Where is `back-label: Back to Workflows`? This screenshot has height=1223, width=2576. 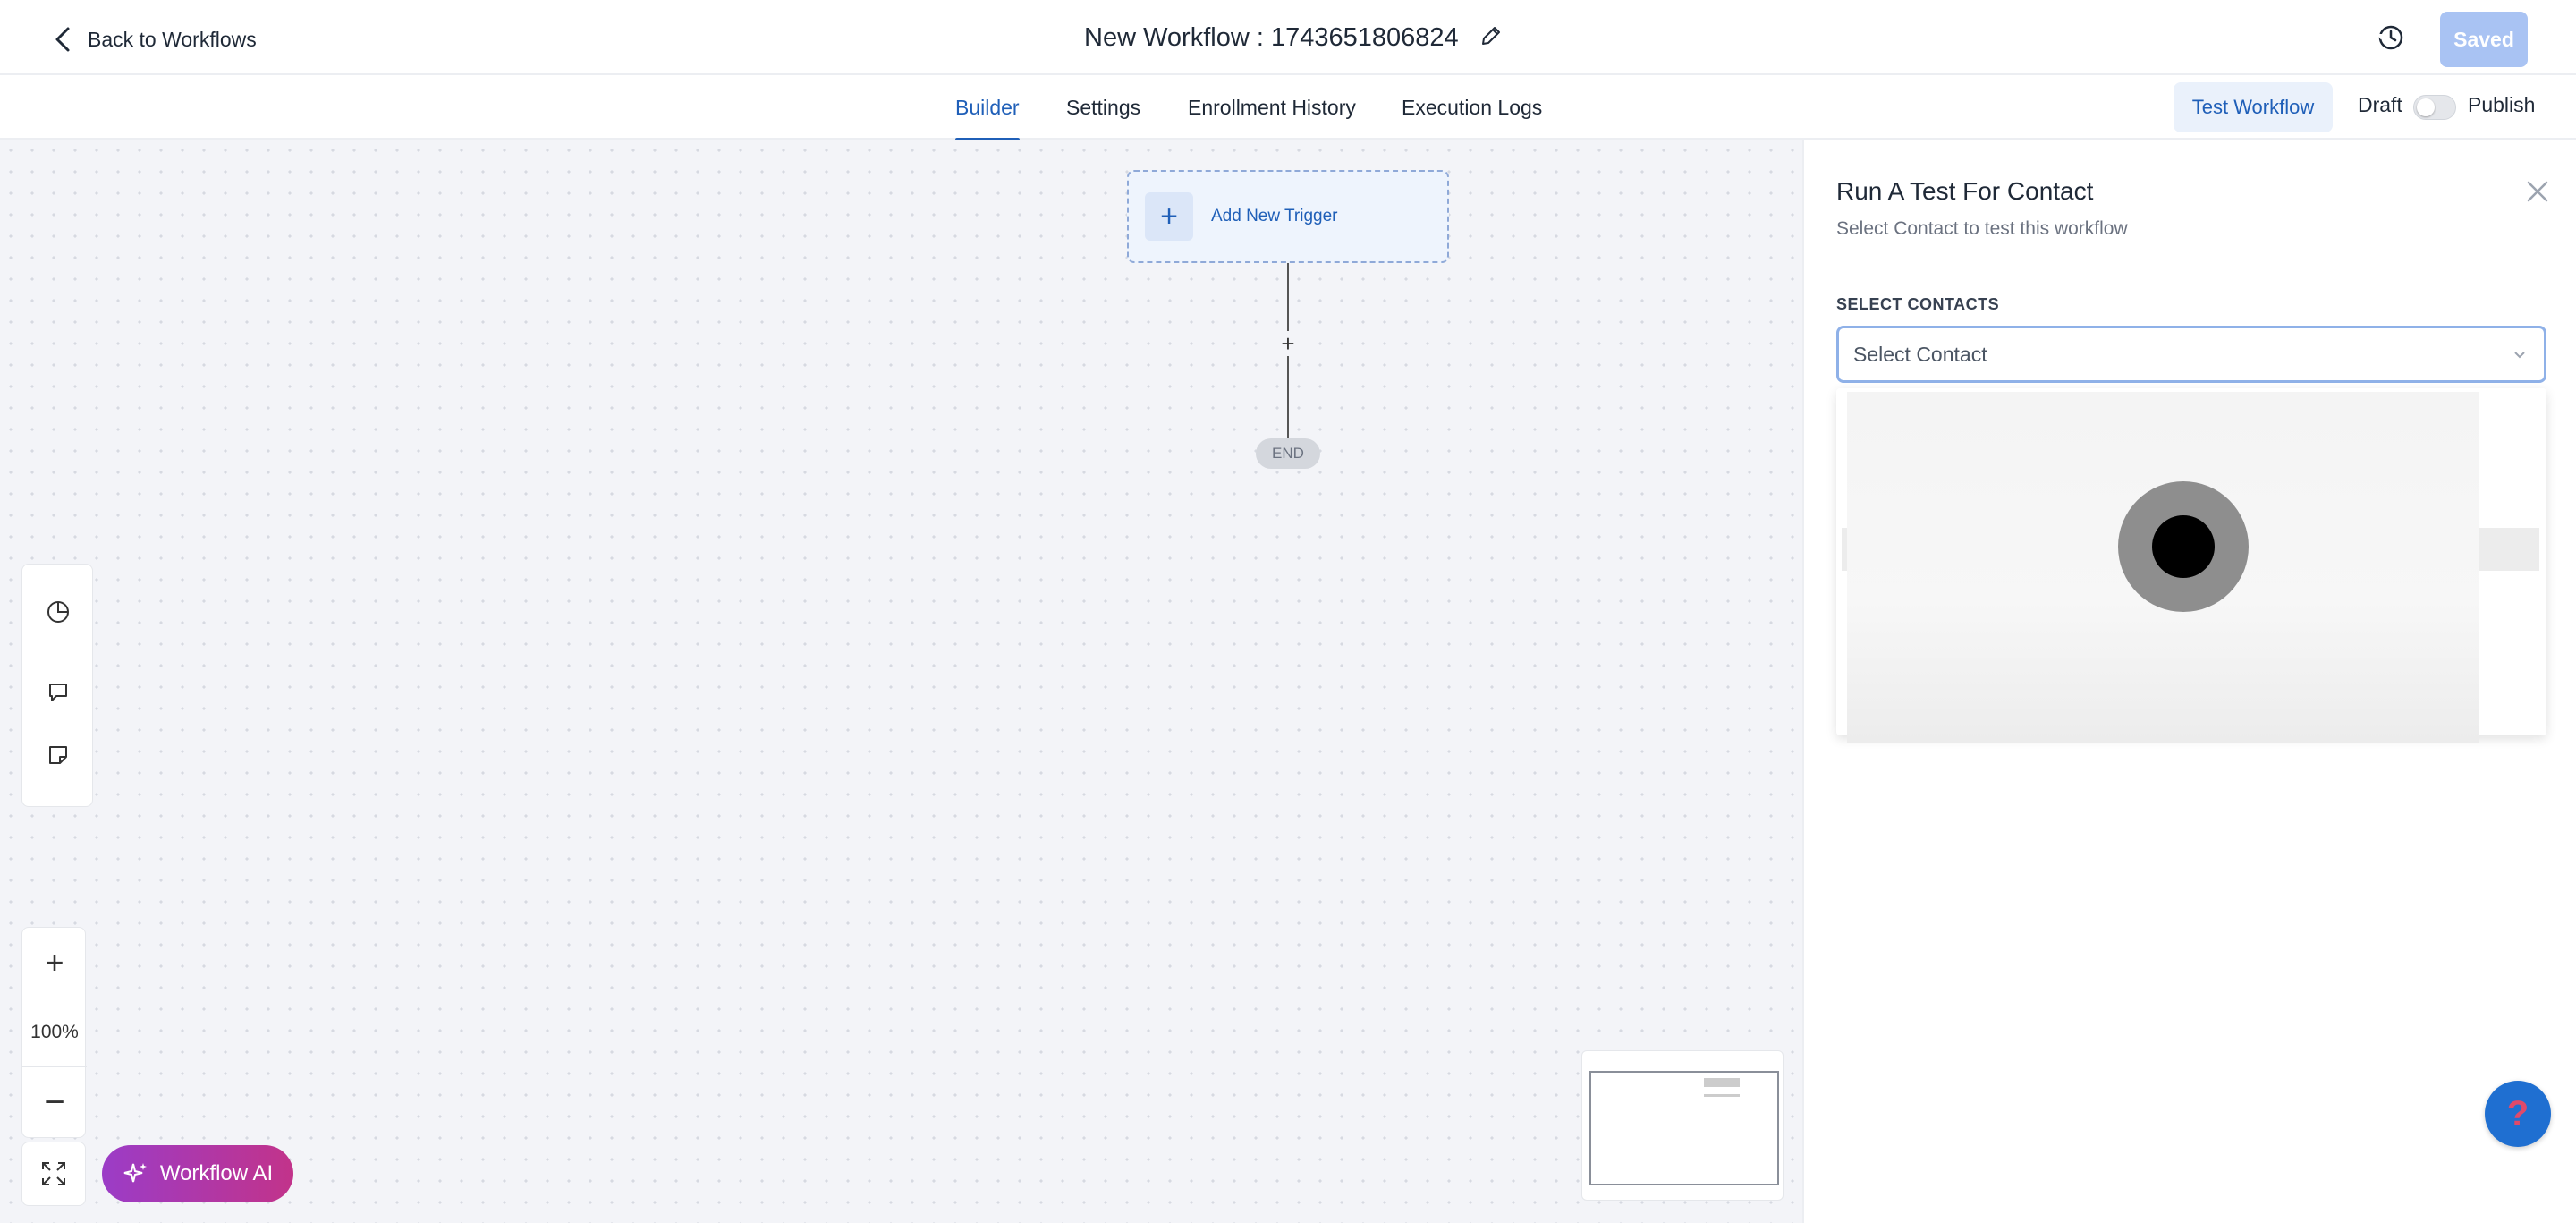 back-label: Back to Workflows is located at coordinates (172, 39).